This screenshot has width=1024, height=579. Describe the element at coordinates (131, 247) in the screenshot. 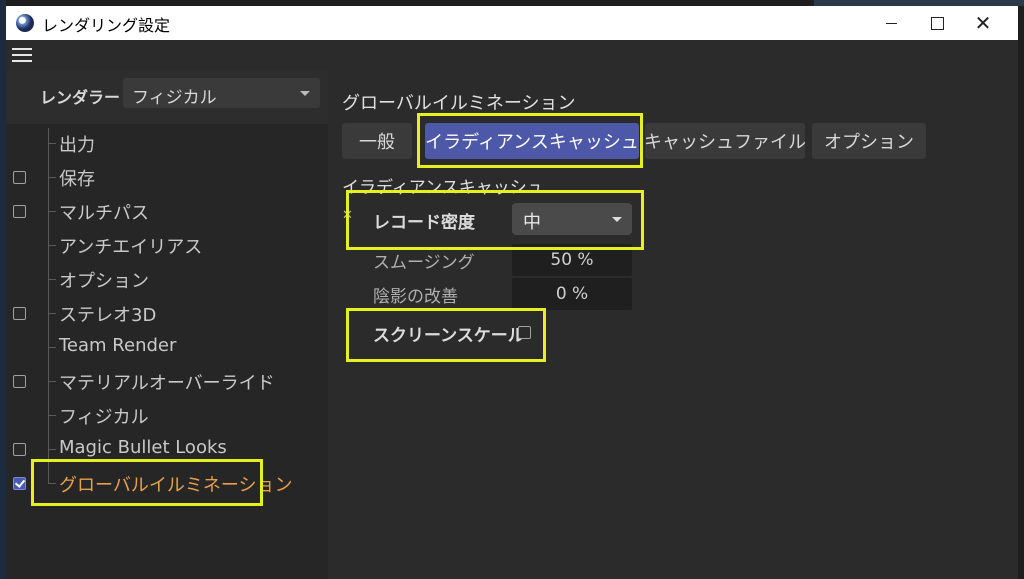

I see `tree-item-label: アンチエイリアス` at that location.